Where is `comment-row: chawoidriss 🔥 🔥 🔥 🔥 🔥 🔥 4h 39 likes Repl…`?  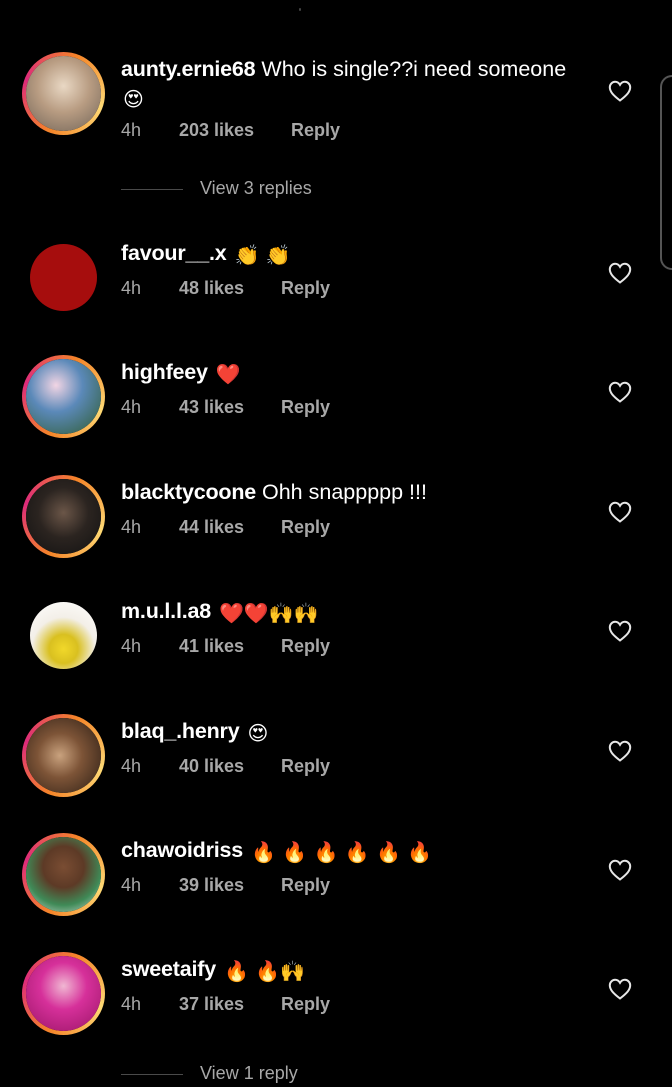
comment-row: chawoidriss 🔥 🔥 🔥 🔥 🔥 🔥 4h 39 likes Repl… is located at coordinates (336, 874).